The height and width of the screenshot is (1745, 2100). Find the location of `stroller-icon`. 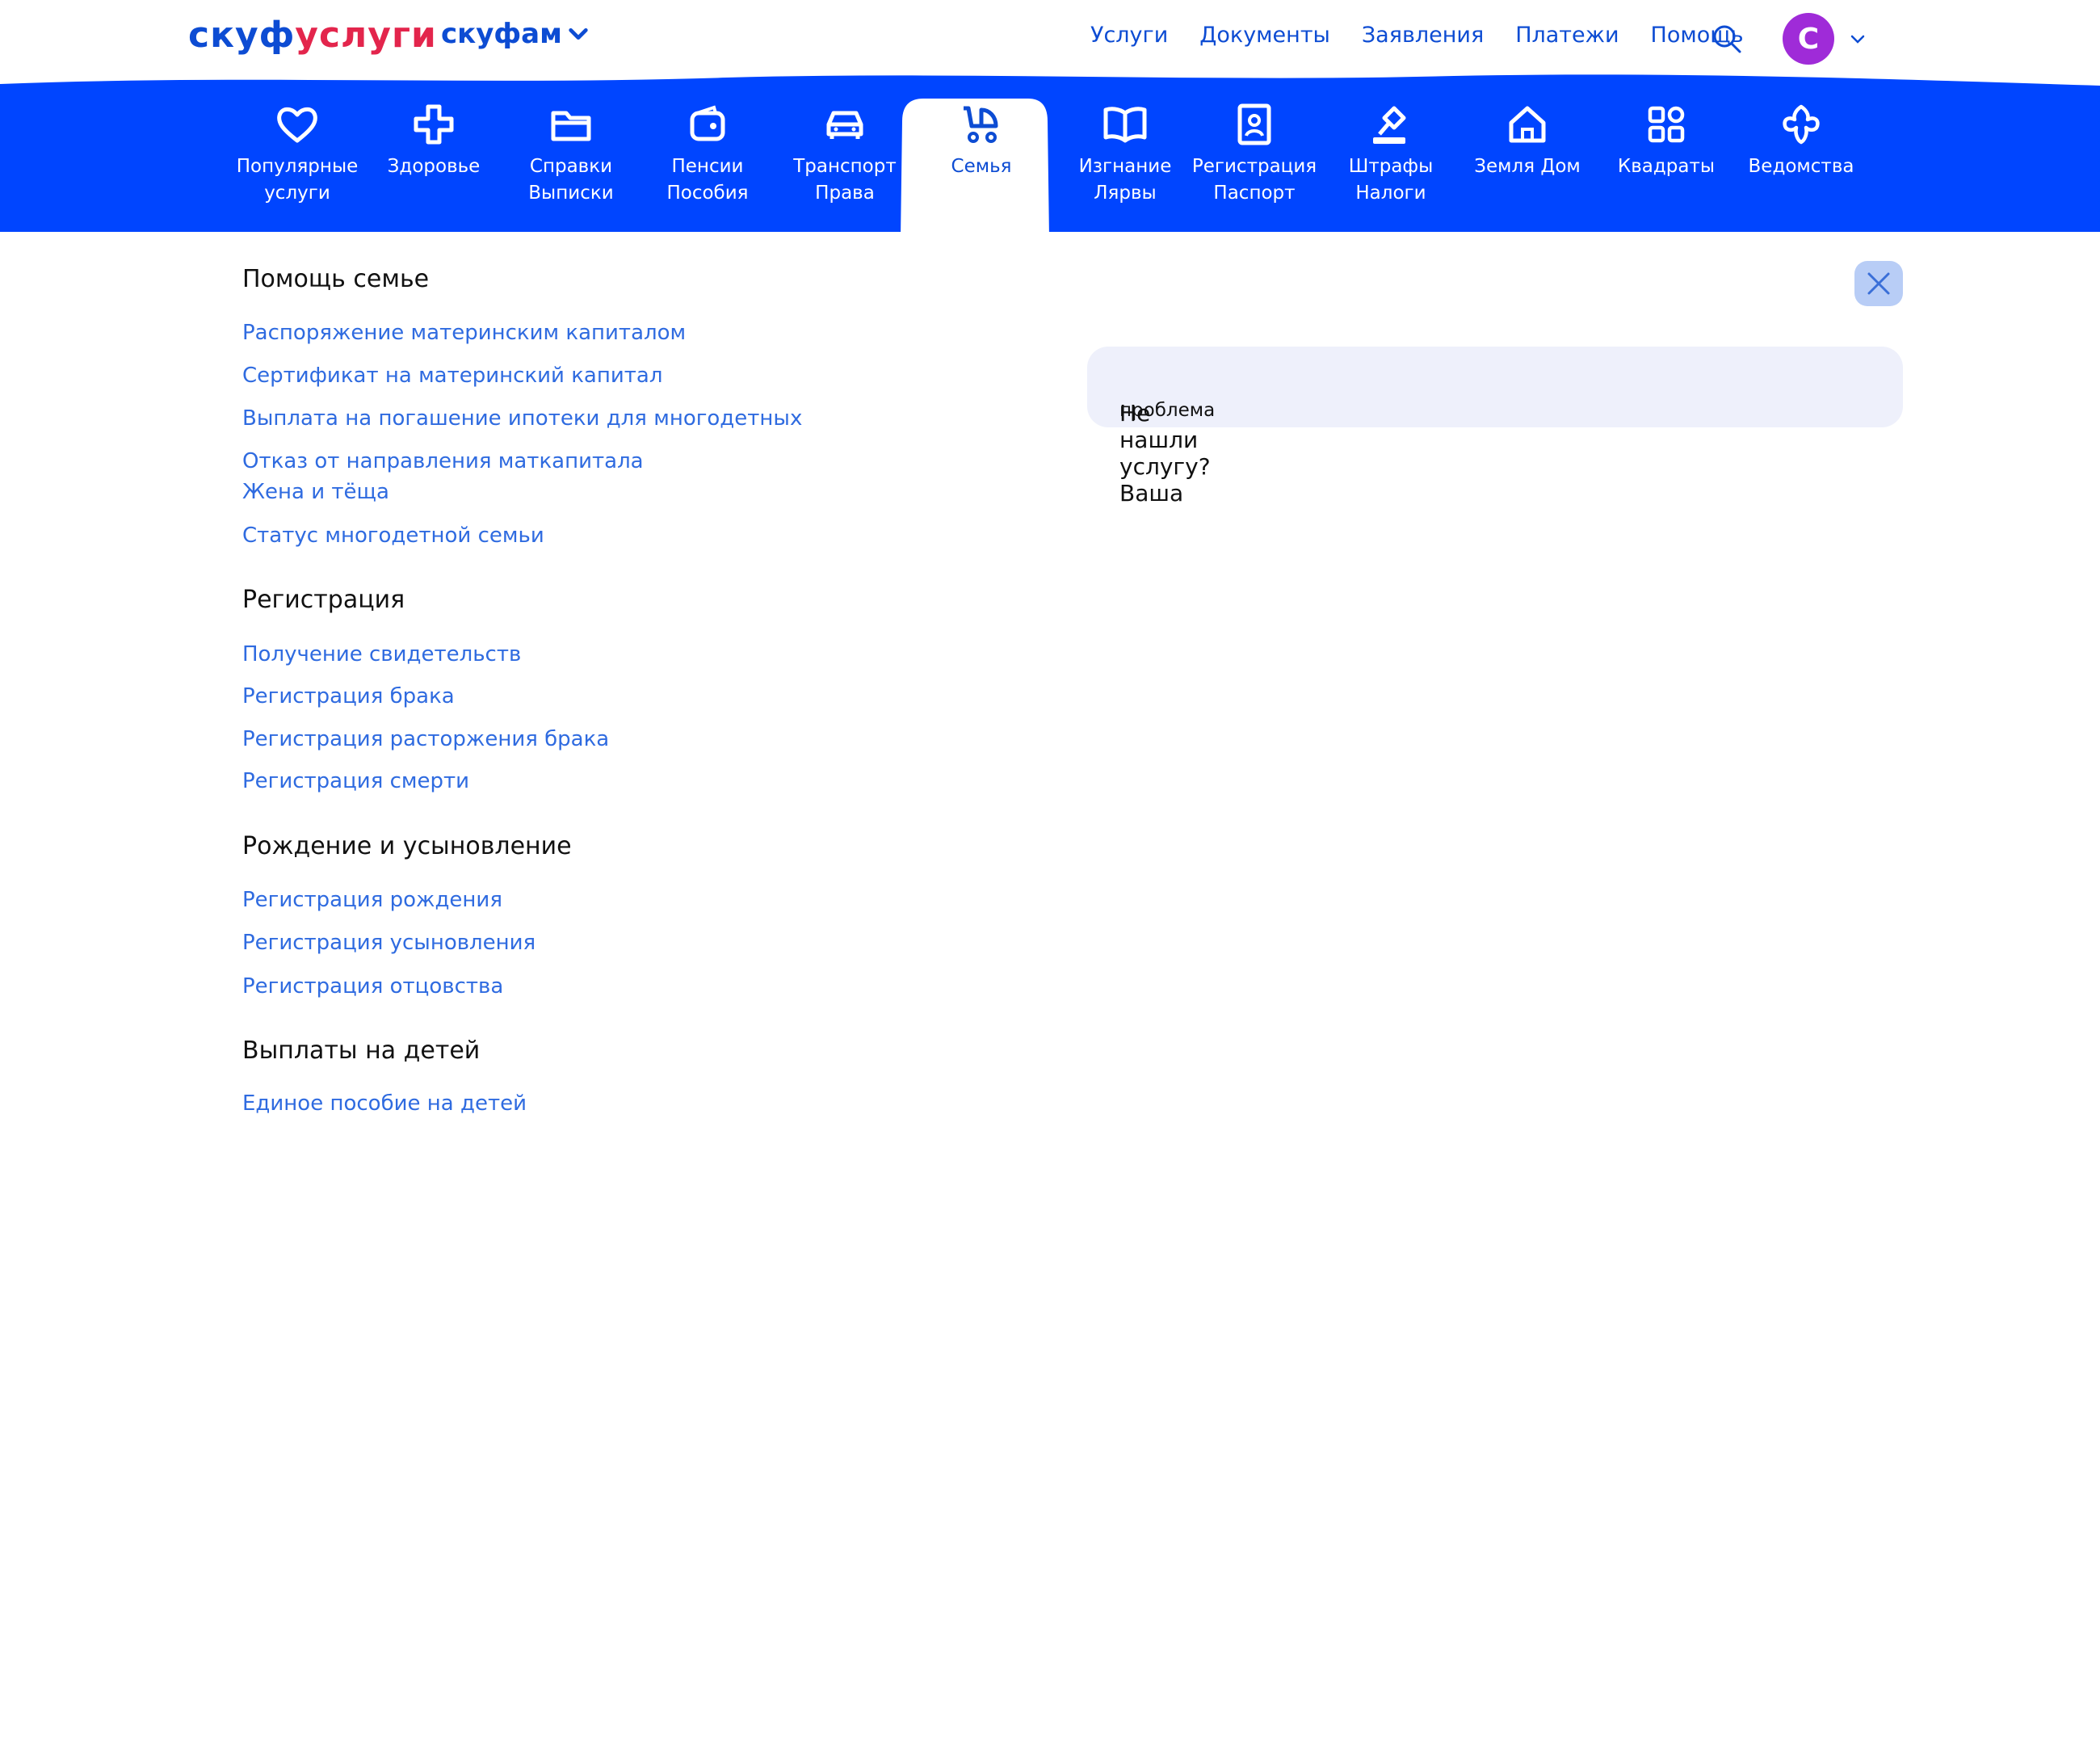

stroller-icon is located at coordinates (981, 124).